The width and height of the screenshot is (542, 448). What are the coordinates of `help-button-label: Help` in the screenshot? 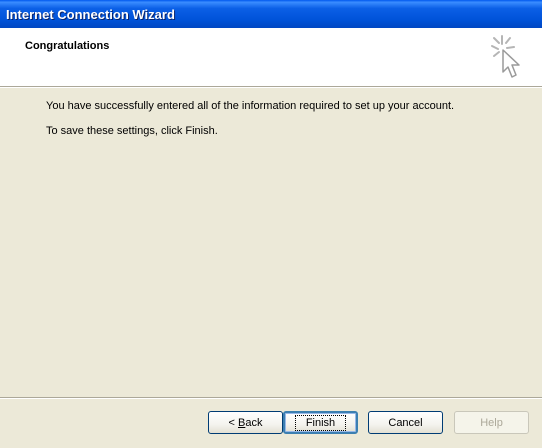 It's located at (491, 422).